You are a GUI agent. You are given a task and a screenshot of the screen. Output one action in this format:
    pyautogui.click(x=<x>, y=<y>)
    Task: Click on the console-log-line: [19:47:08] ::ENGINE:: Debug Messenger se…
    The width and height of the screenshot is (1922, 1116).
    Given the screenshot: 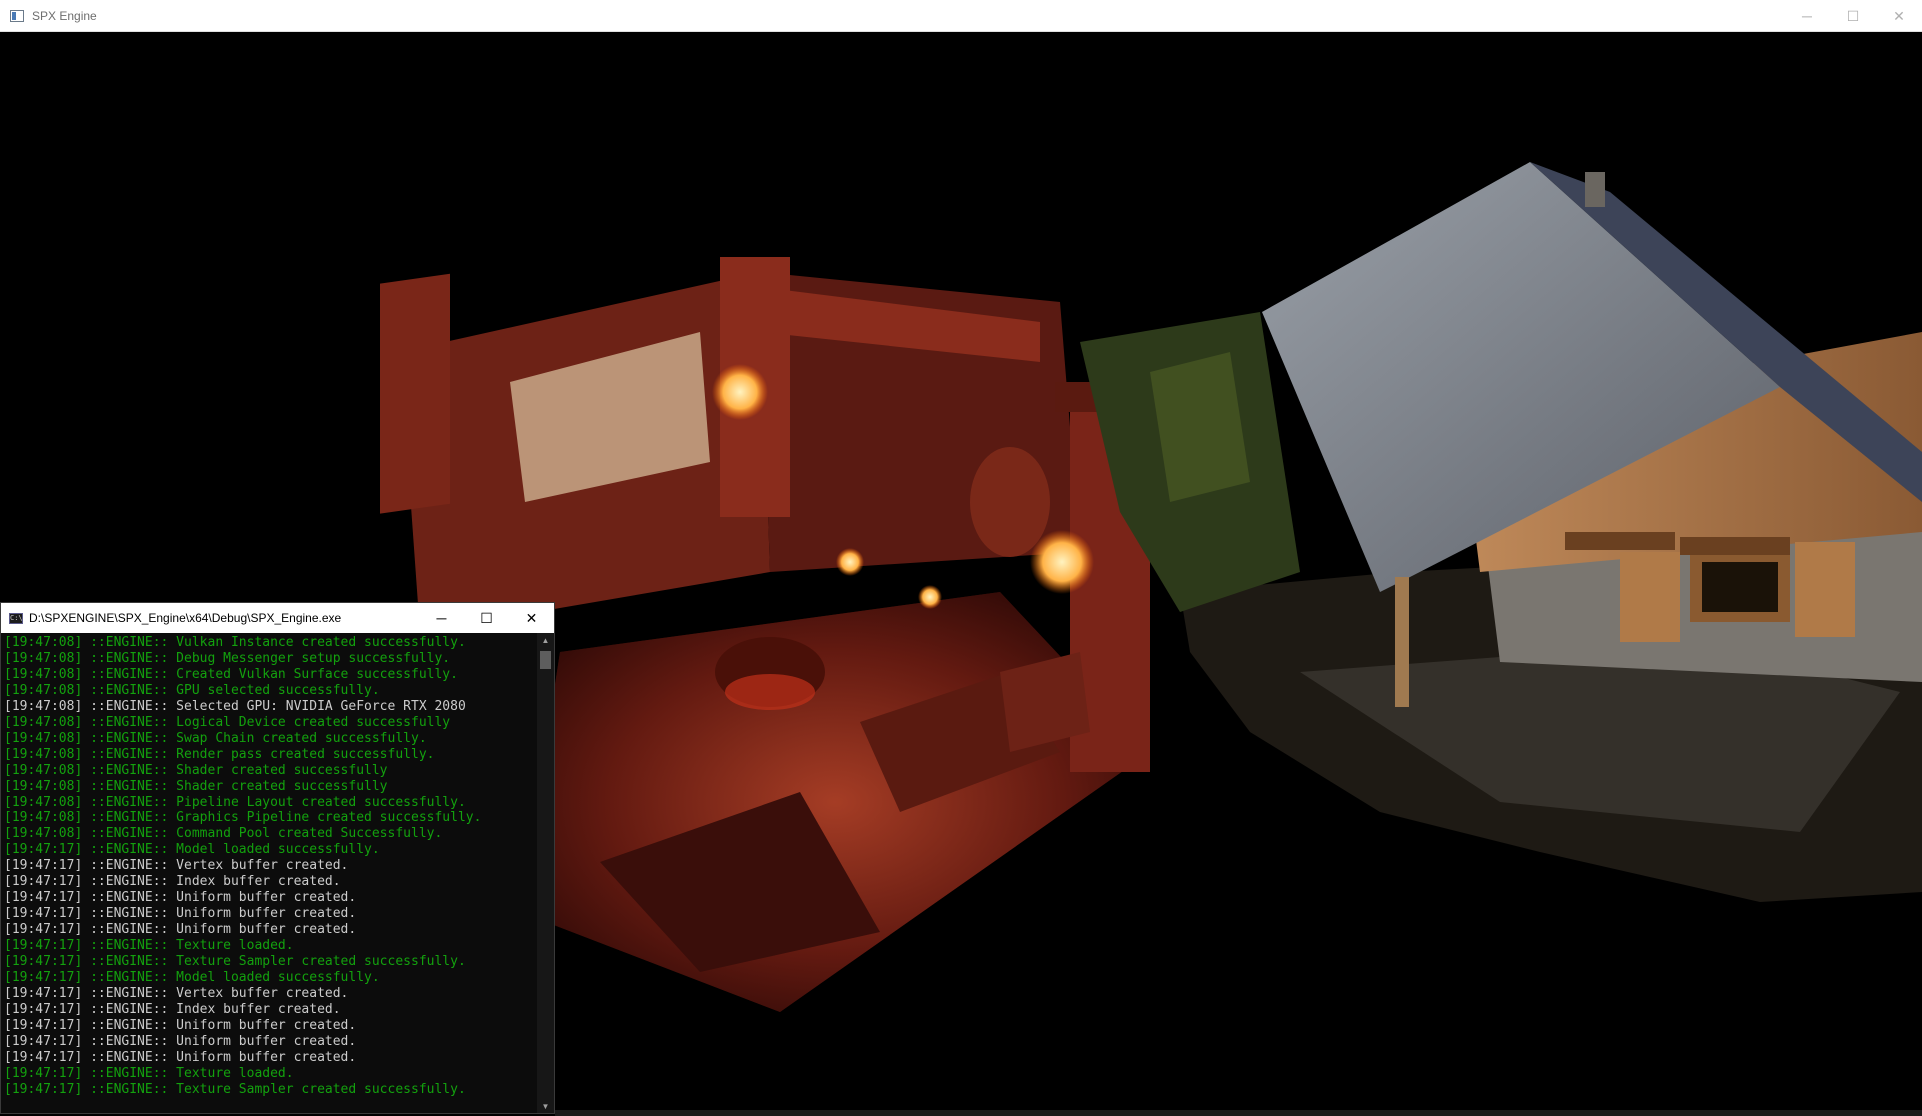 What is the action you would take?
    pyautogui.click(x=227, y=658)
    